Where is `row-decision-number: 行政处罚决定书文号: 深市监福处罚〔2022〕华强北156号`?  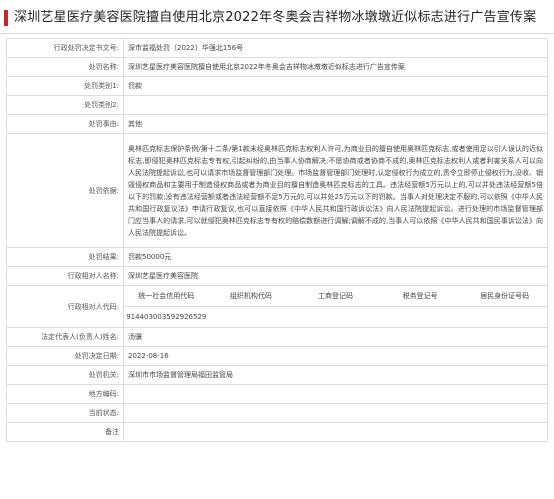 row-decision-number: 行政处罚决定书文号: 深市监福处罚〔2022〕华强北156号 is located at coordinates (277, 48).